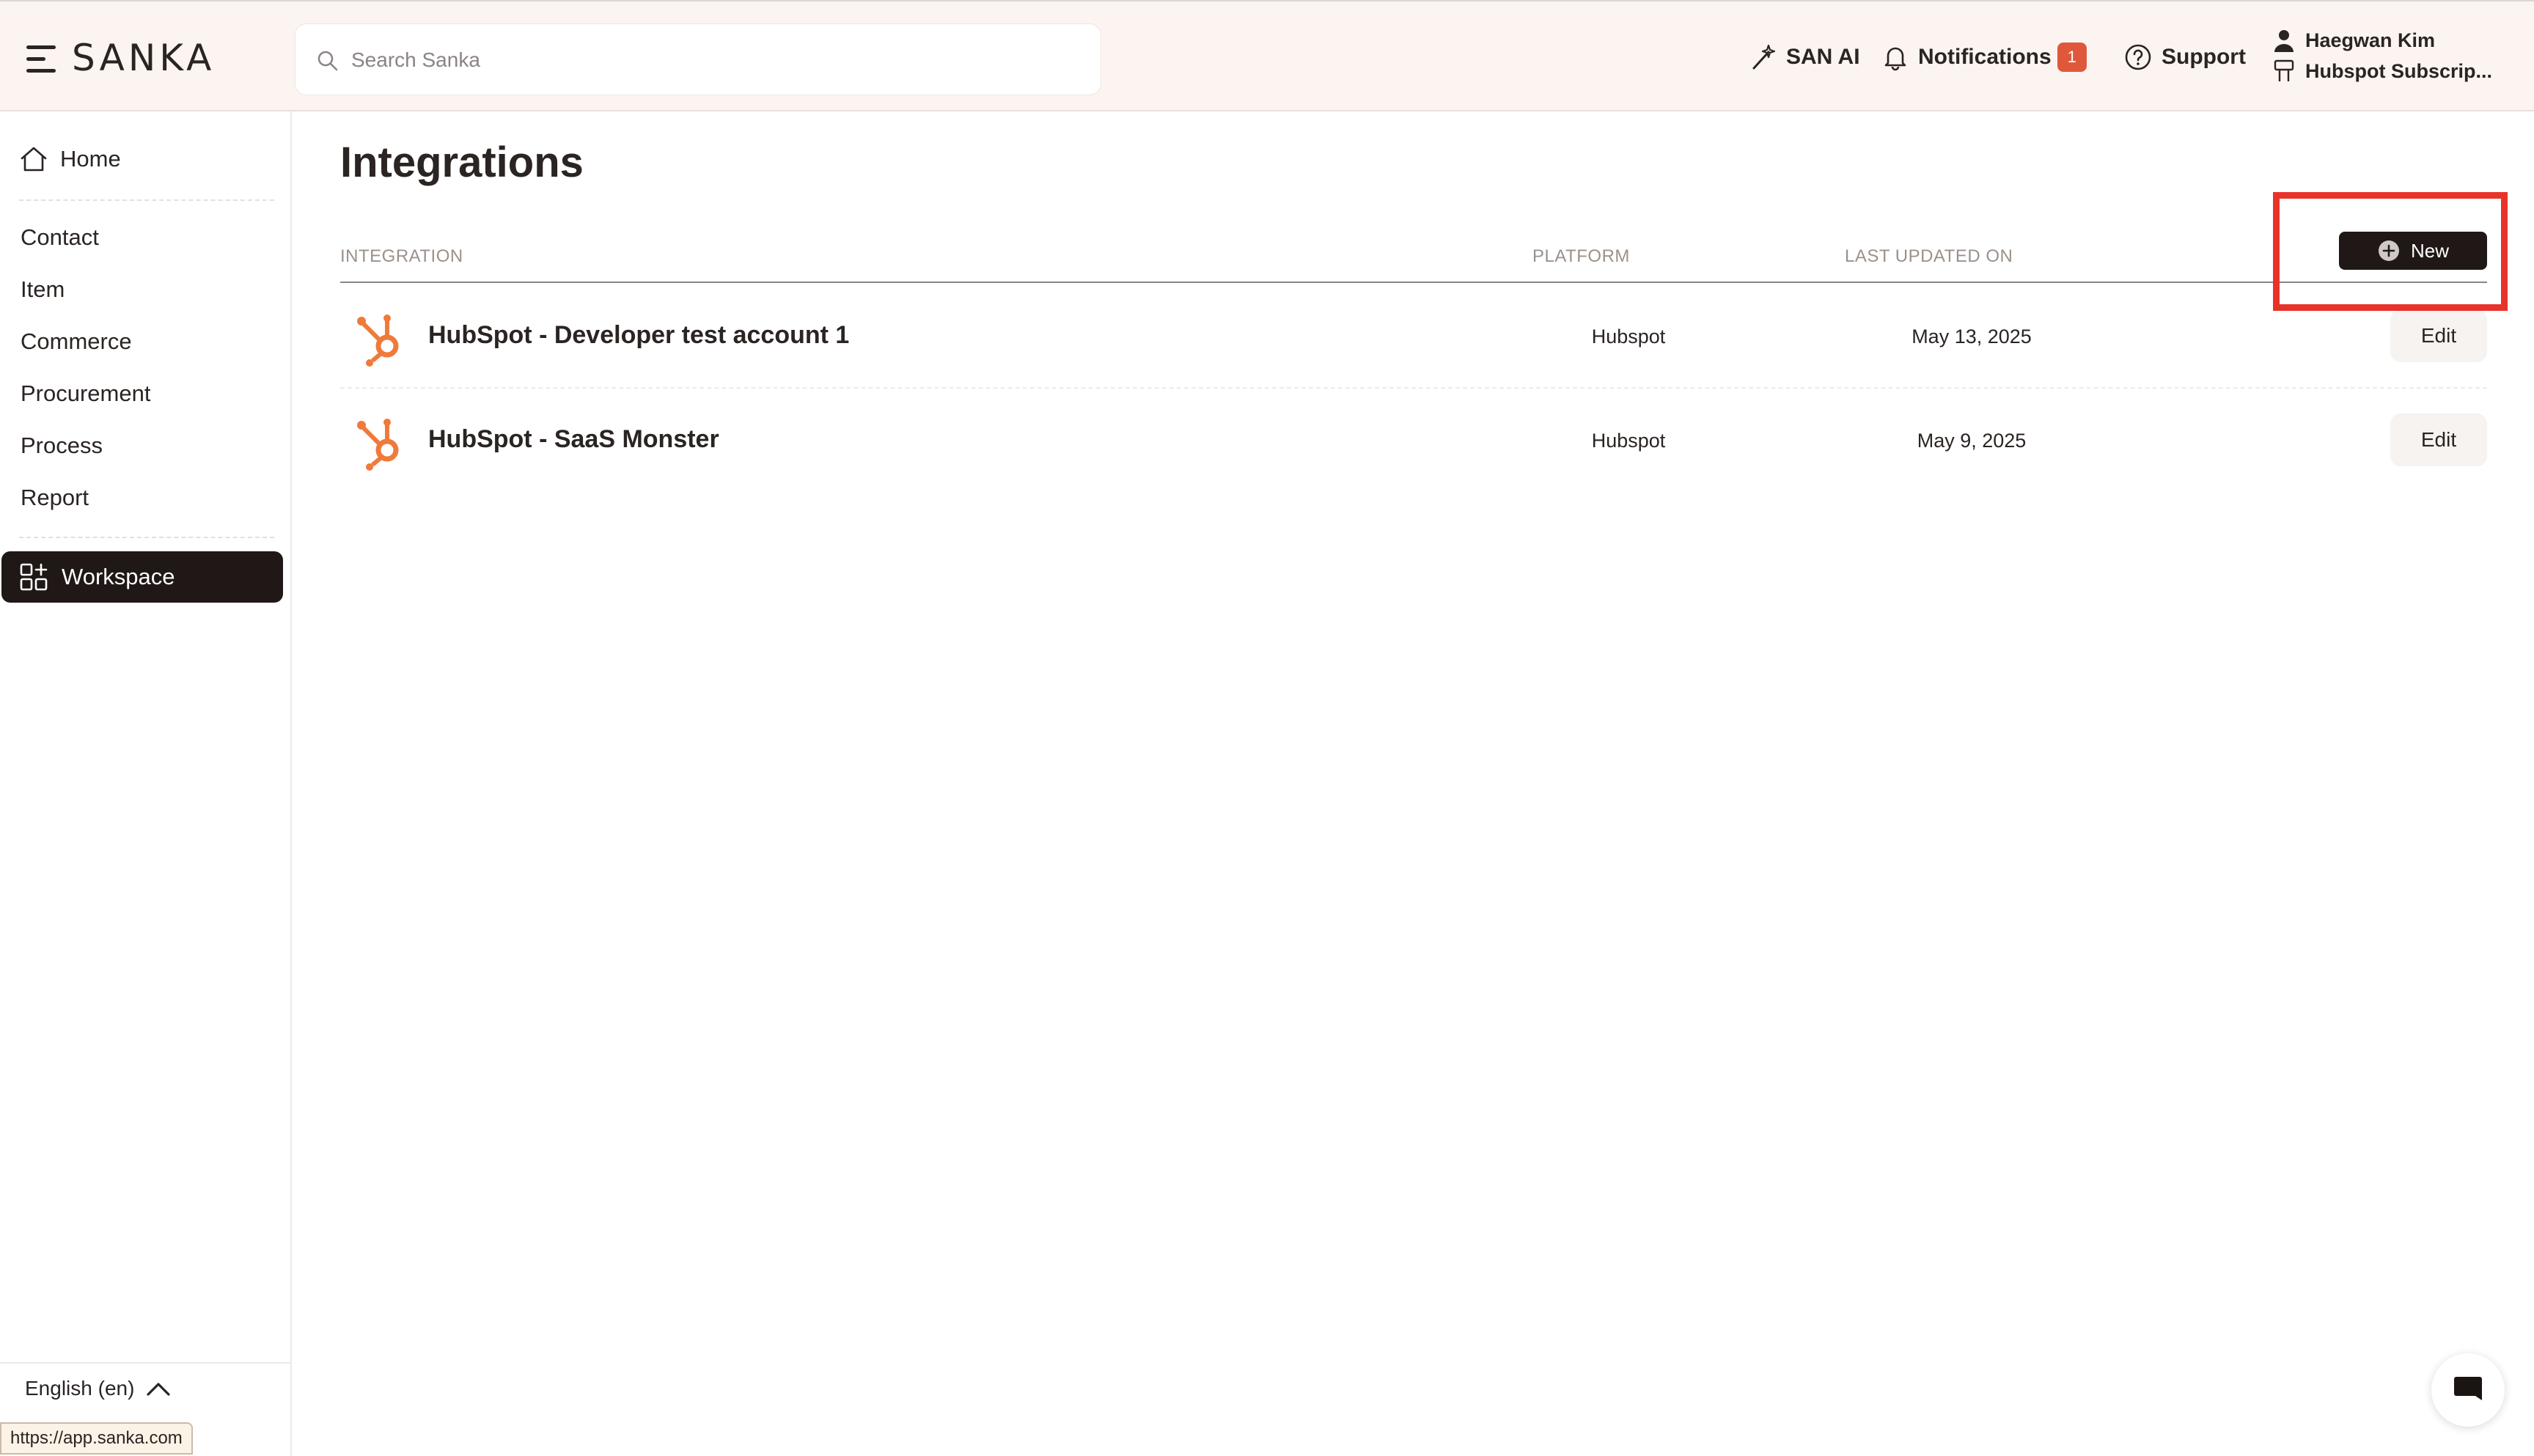 The height and width of the screenshot is (1456, 2534). What do you see at coordinates (41, 59) in the screenshot?
I see `menu-icon` at bounding box center [41, 59].